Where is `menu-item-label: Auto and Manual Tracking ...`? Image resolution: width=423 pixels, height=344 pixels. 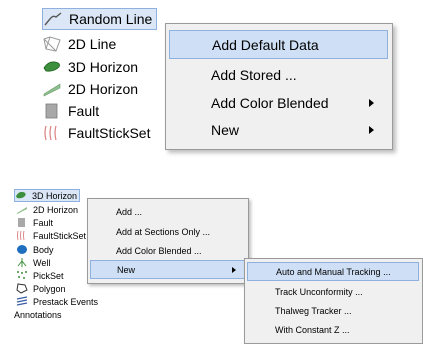 menu-item-label: Auto and Manual Tracking ... is located at coordinates (333, 271).